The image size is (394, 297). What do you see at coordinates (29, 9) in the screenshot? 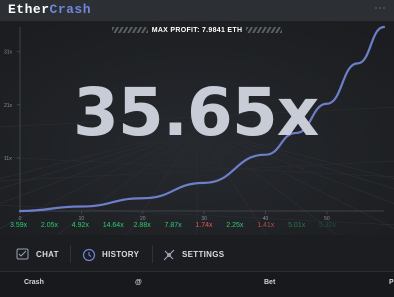
I see `logo-text-ether: Ether` at bounding box center [29, 9].